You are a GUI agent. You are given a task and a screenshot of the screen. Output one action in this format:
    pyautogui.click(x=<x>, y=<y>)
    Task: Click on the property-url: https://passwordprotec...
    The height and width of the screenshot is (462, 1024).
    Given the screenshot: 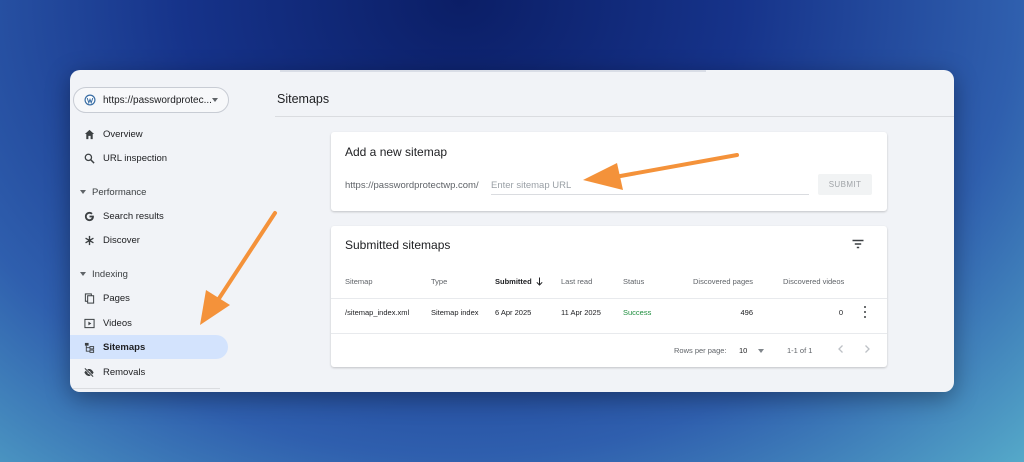 What is the action you would take?
    pyautogui.click(x=157, y=100)
    